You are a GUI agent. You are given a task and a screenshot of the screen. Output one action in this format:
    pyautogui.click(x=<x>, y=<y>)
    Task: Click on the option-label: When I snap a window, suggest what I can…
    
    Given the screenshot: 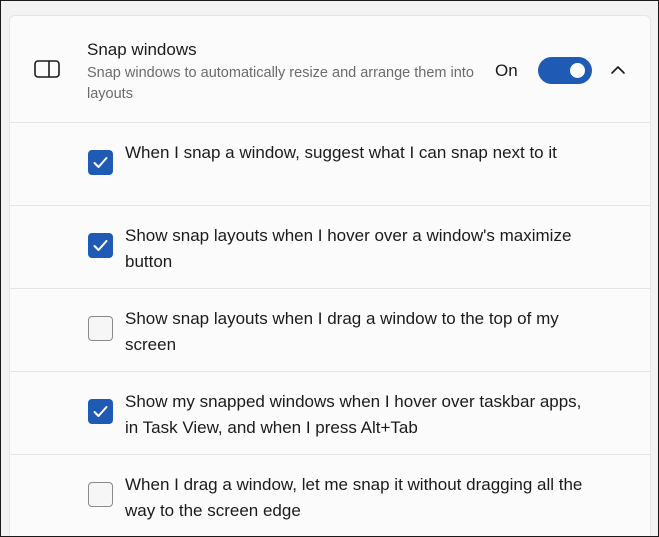 What is the action you would take?
    pyautogui.click(x=341, y=152)
    